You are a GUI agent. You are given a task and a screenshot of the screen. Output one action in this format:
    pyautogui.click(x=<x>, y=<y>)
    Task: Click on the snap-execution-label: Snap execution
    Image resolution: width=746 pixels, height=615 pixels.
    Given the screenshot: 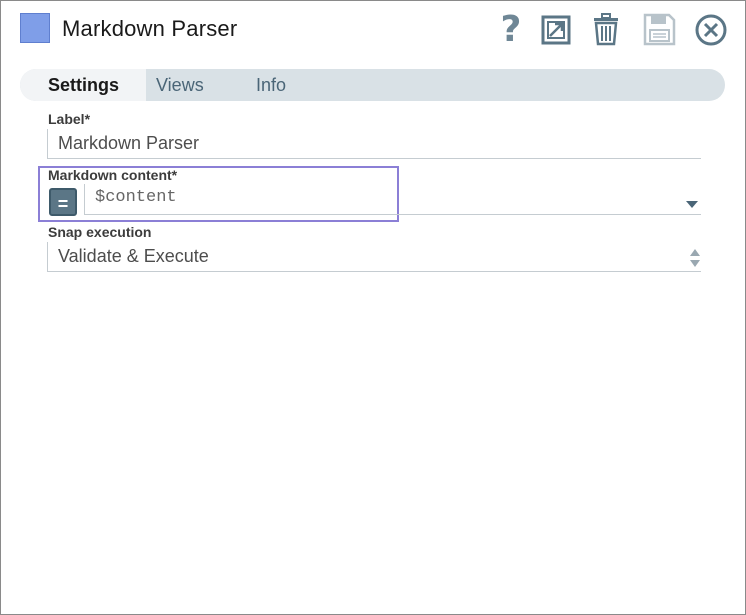 What is the action you would take?
    pyautogui.click(x=100, y=232)
    